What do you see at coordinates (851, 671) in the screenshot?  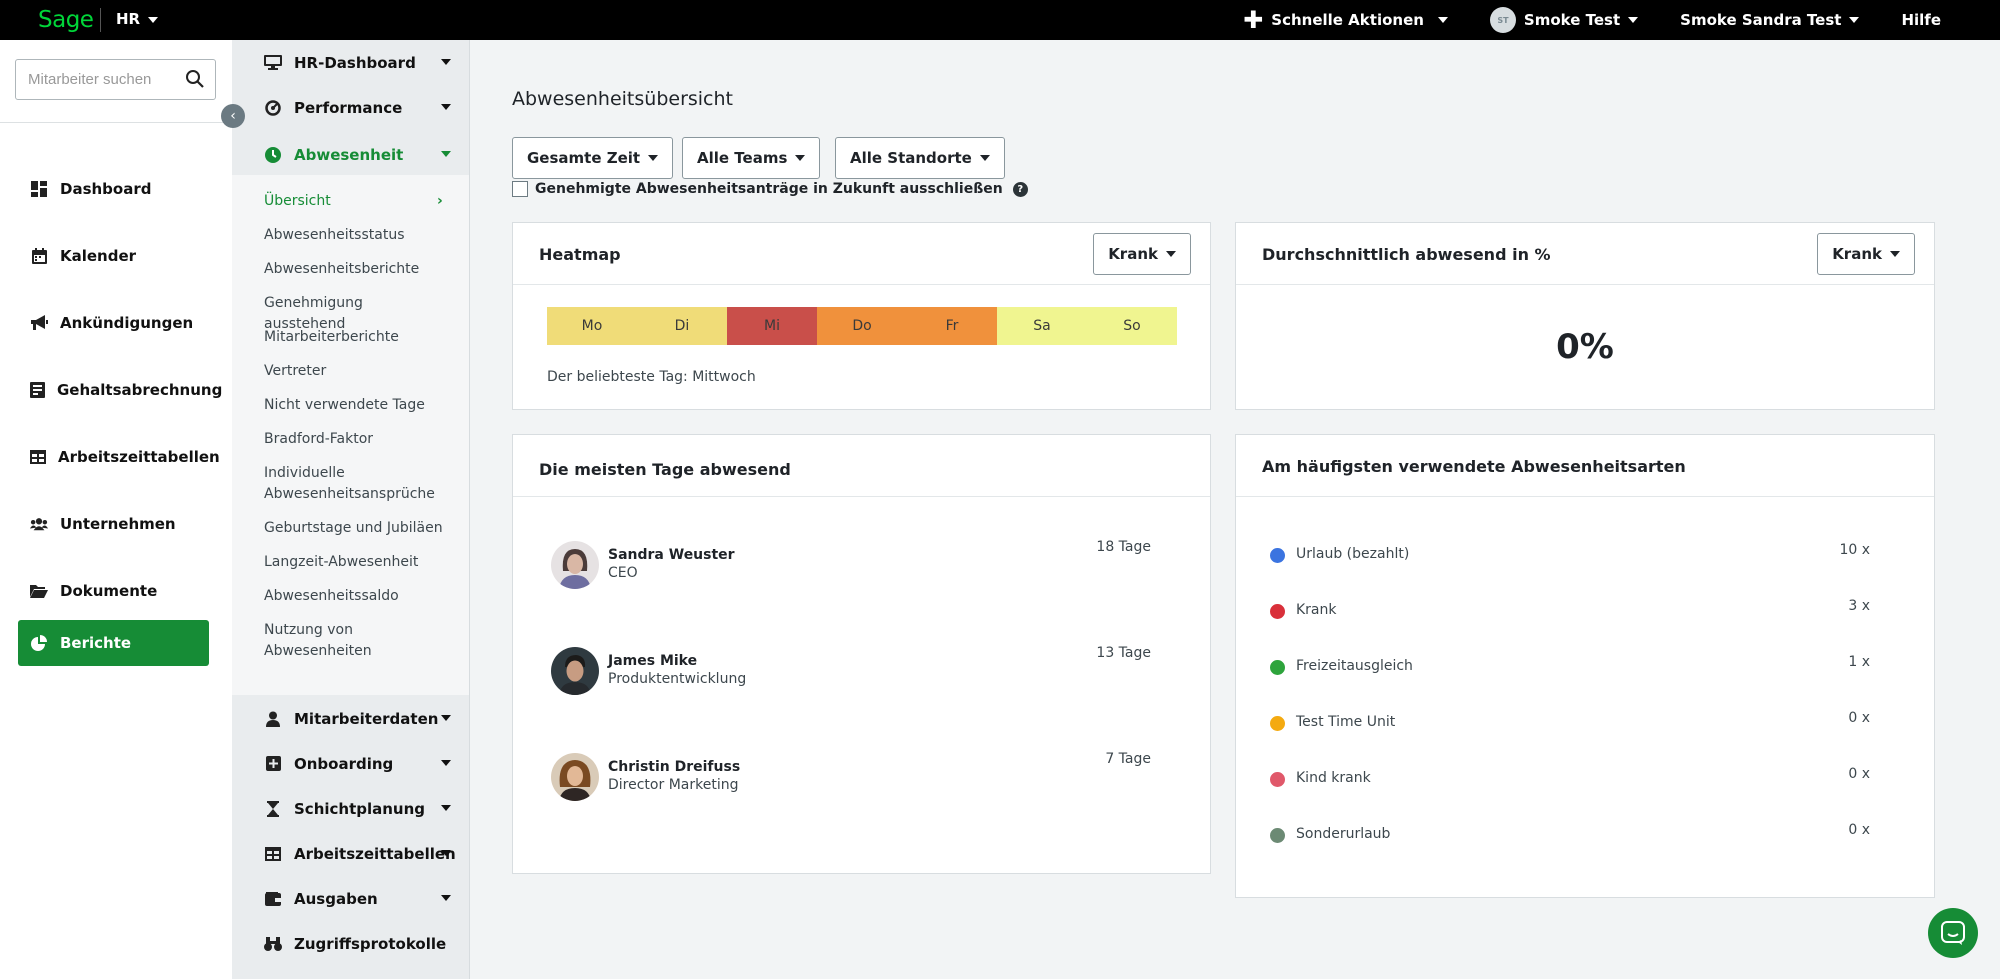 I see `person-row: James Mike Produktentwicklung 13 Tage` at bounding box center [851, 671].